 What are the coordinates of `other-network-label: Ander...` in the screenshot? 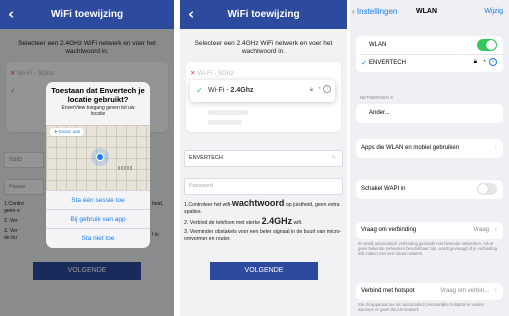 It's located at (379, 113).